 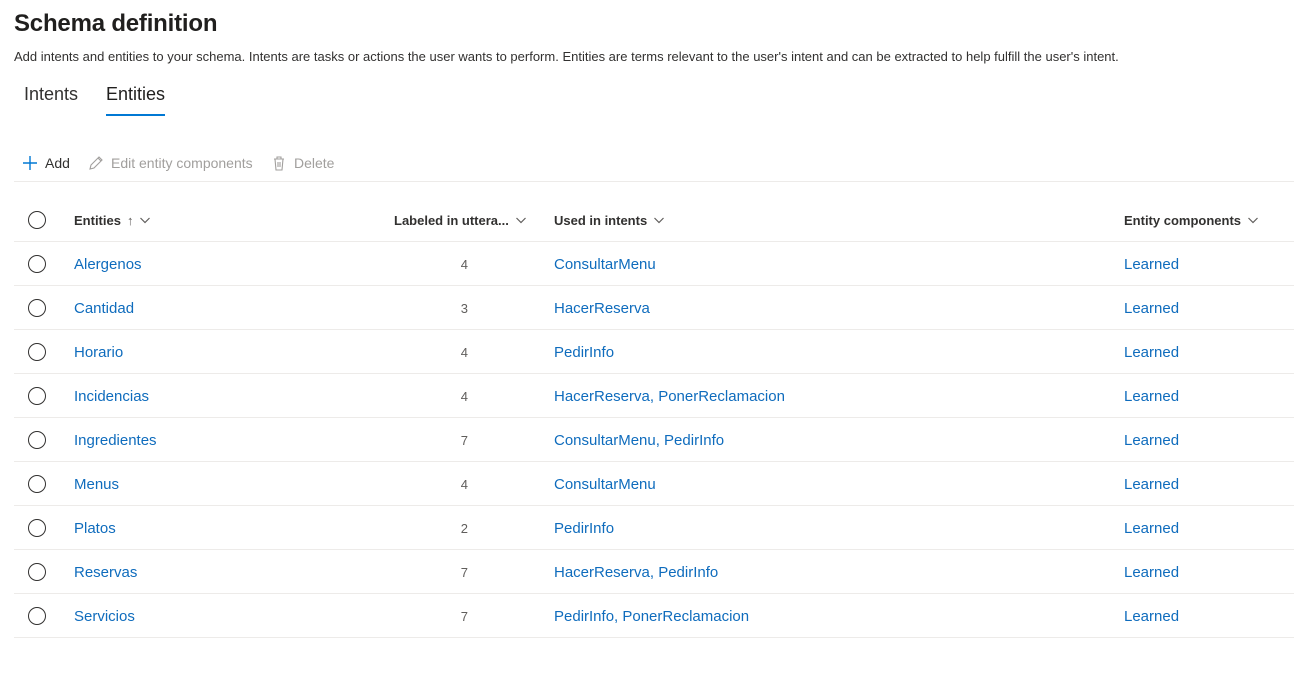 I want to click on tab-intents: Intents, so click(x=51, y=101).